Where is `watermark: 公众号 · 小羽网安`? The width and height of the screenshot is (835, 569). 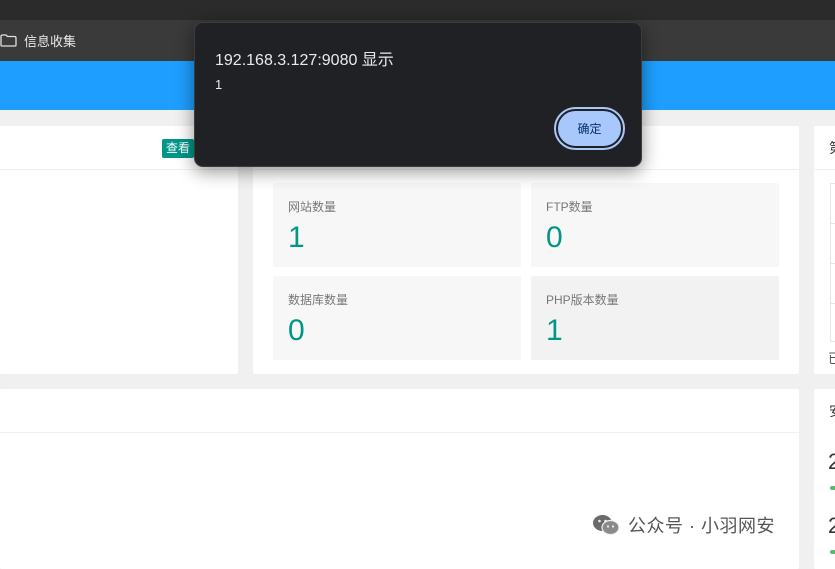
watermark: 公众号 · 小羽网安 is located at coordinates (683, 525).